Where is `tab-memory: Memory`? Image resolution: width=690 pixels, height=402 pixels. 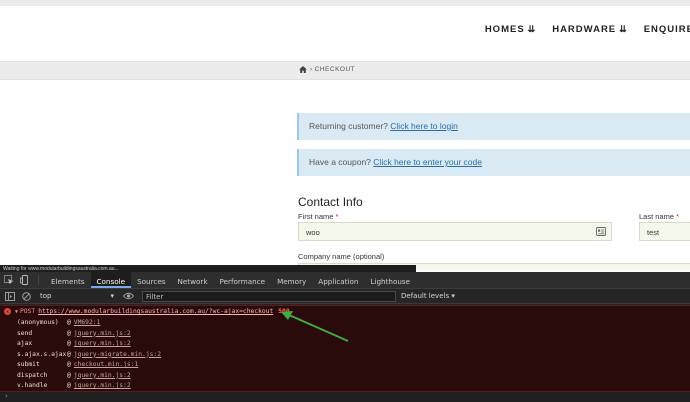 tab-memory: Memory is located at coordinates (291, 280).